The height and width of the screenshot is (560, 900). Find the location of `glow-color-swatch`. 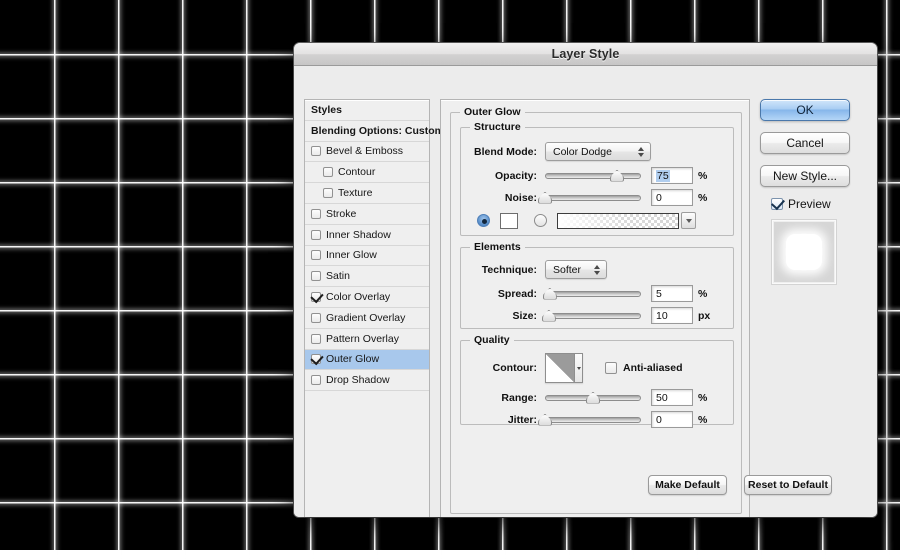

glow-color-swatch is located at coordinates (509, 221).